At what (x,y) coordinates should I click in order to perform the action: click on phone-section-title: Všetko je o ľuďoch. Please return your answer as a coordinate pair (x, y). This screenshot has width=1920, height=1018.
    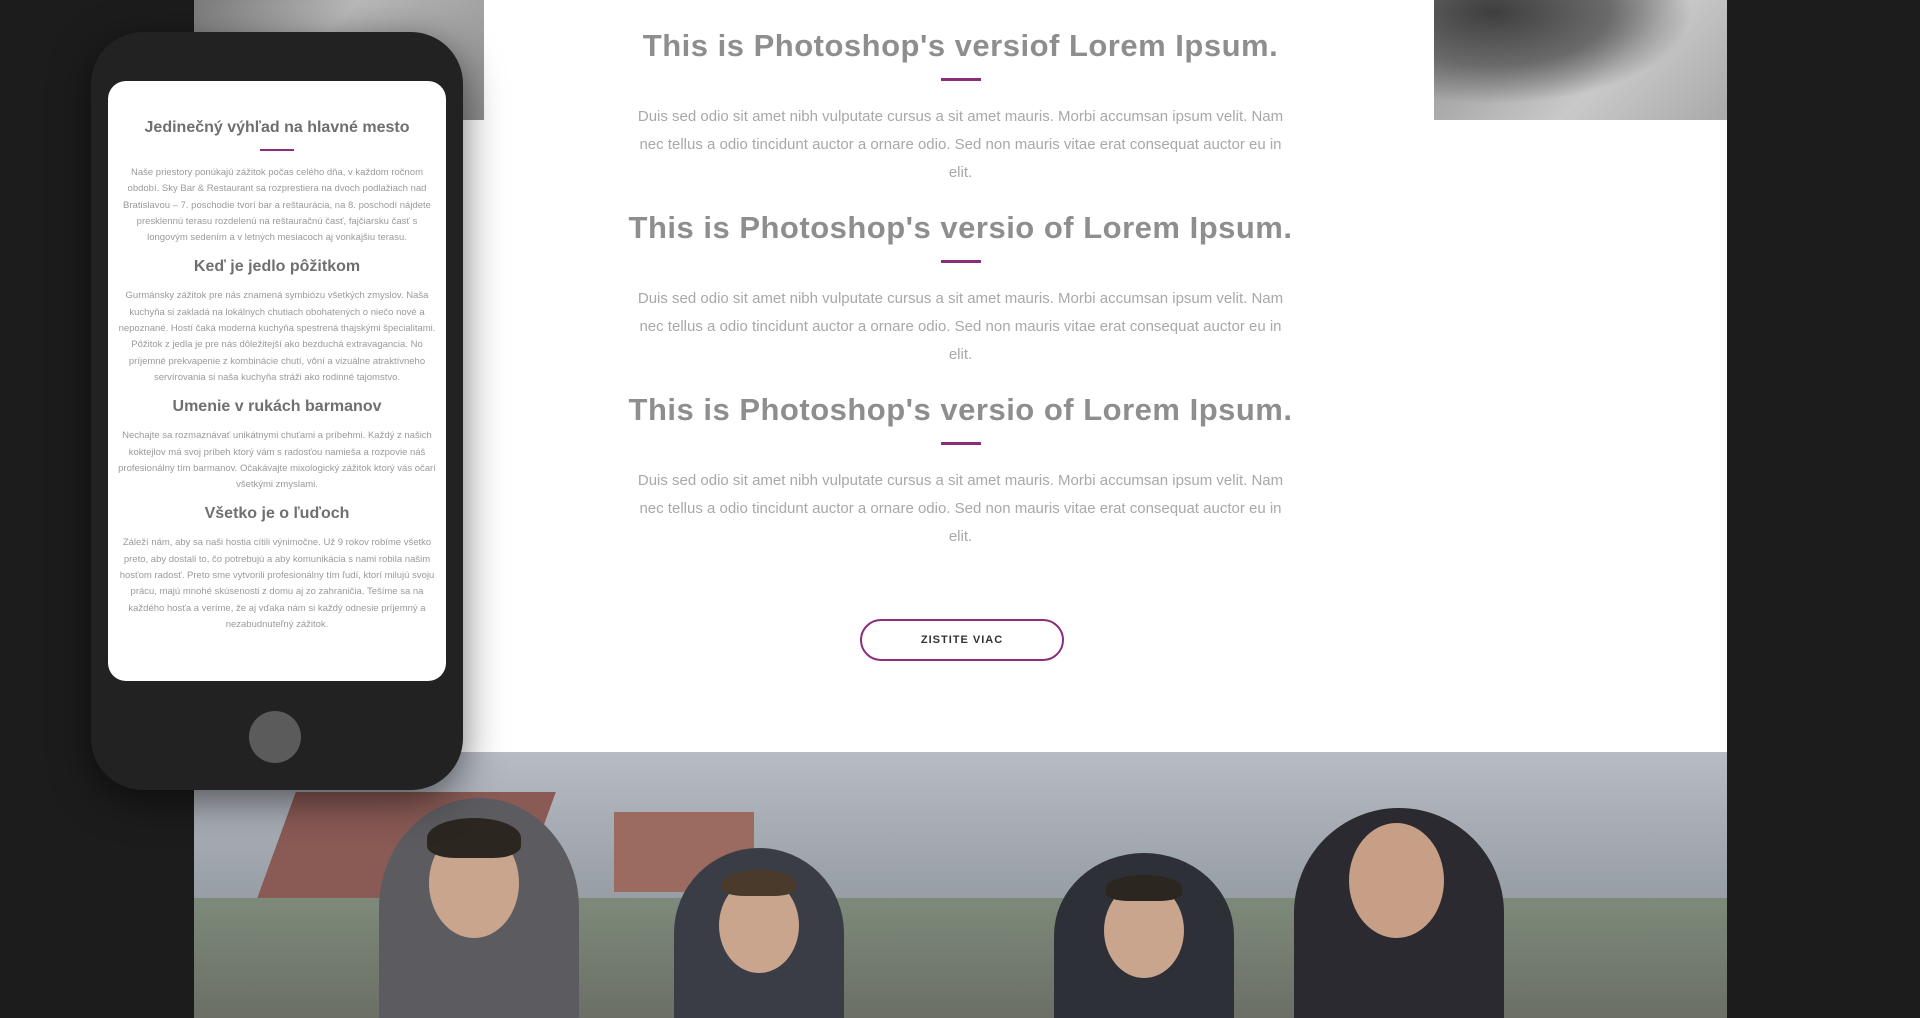
    Looking at the image, I should click on (277, 514).